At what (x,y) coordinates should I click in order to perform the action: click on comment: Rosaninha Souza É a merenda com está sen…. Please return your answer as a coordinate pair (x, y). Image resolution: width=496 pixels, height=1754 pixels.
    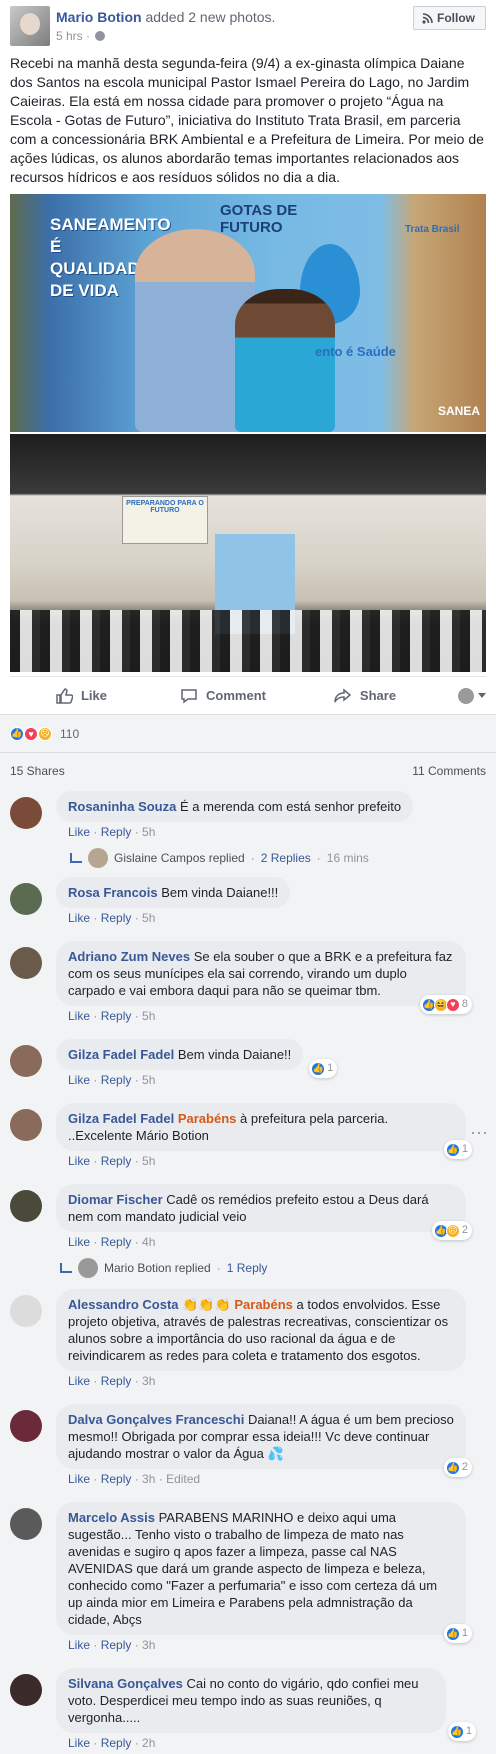
    Looking at the image, I should click on (248, 817).